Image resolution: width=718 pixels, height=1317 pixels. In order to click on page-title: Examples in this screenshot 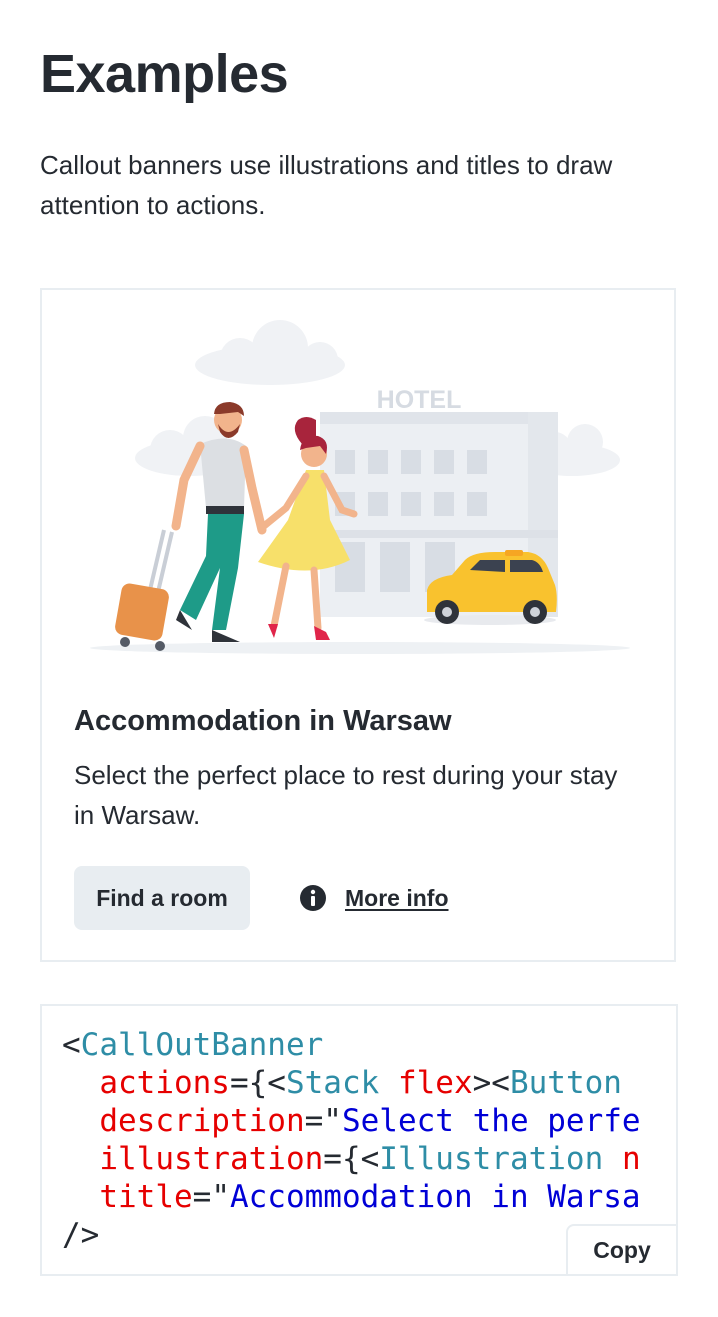, I will do `click(164, 74)`.